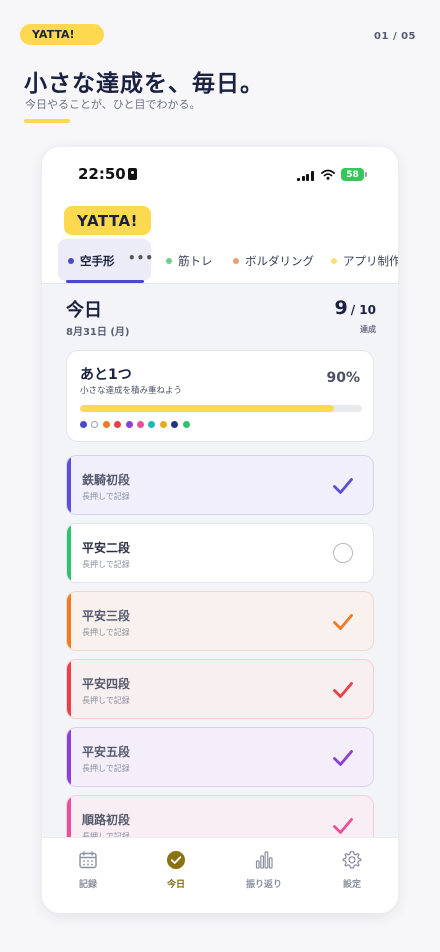 This screenshot has width=440, height=952. I want to click on total-count: / 10, so click(363, 310).